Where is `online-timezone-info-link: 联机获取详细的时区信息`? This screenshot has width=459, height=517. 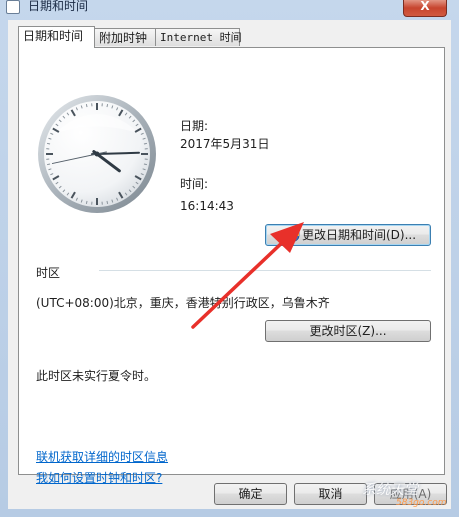 online-timezone-info-link: 联机获取详细的时区信息 is located at coordinates (102, 456).